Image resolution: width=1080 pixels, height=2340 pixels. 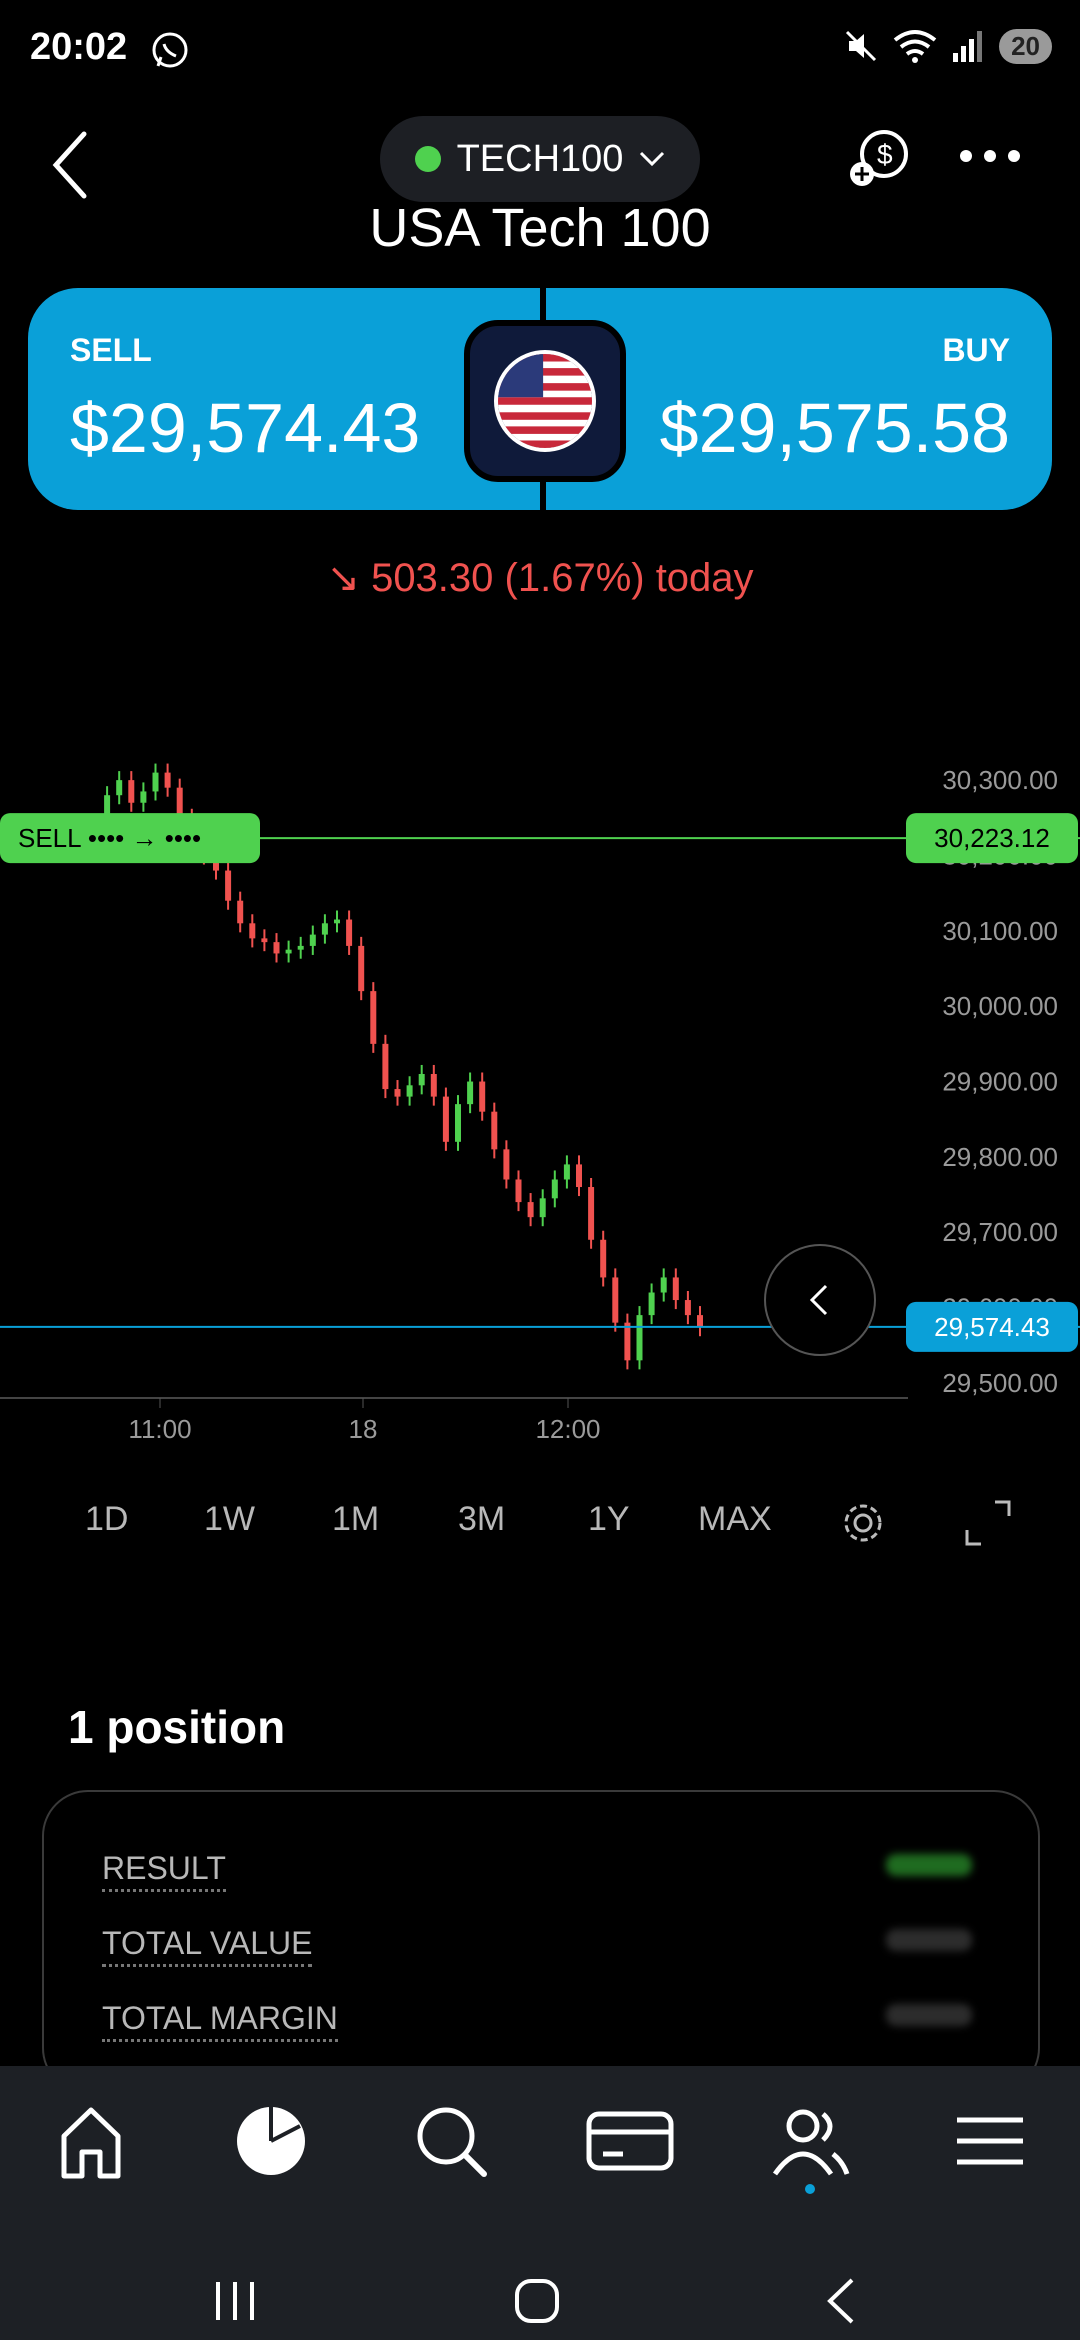 What do you see at coordinates (609, 1519) in the screenshot?
I see `timeframe-1y: 1Y` at bounding box center [609, 1519].